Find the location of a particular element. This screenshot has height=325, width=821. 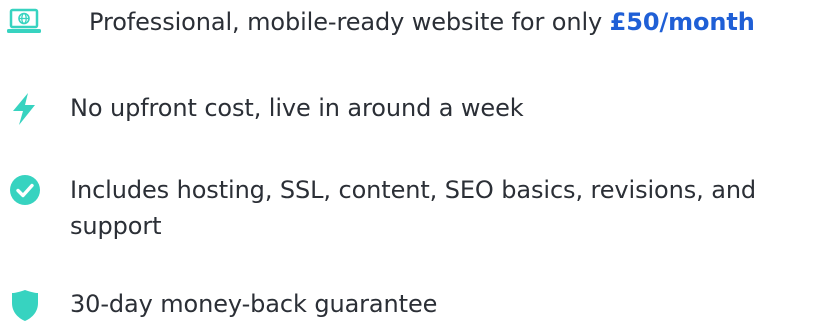

shield-icon is located at coordinates (25, 305).